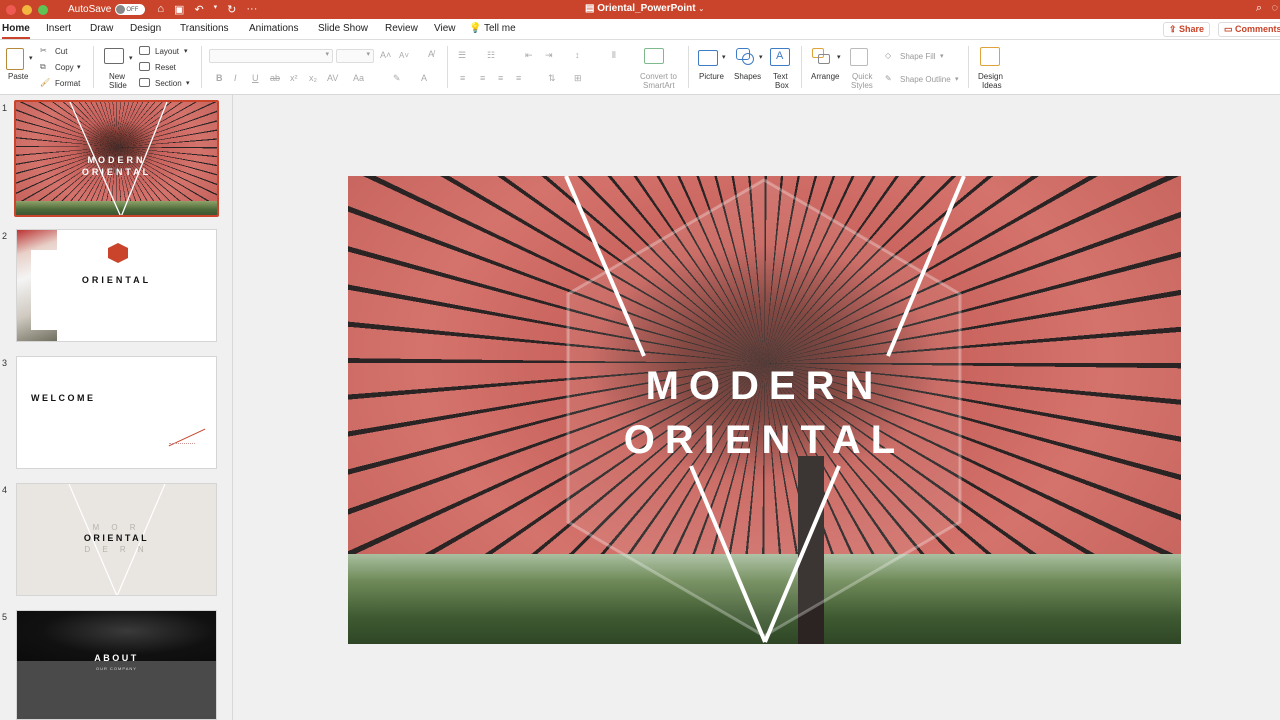 This screenshot has width=1280, height=720. I want to click on account-icon: ◌, so click(1274, 8).